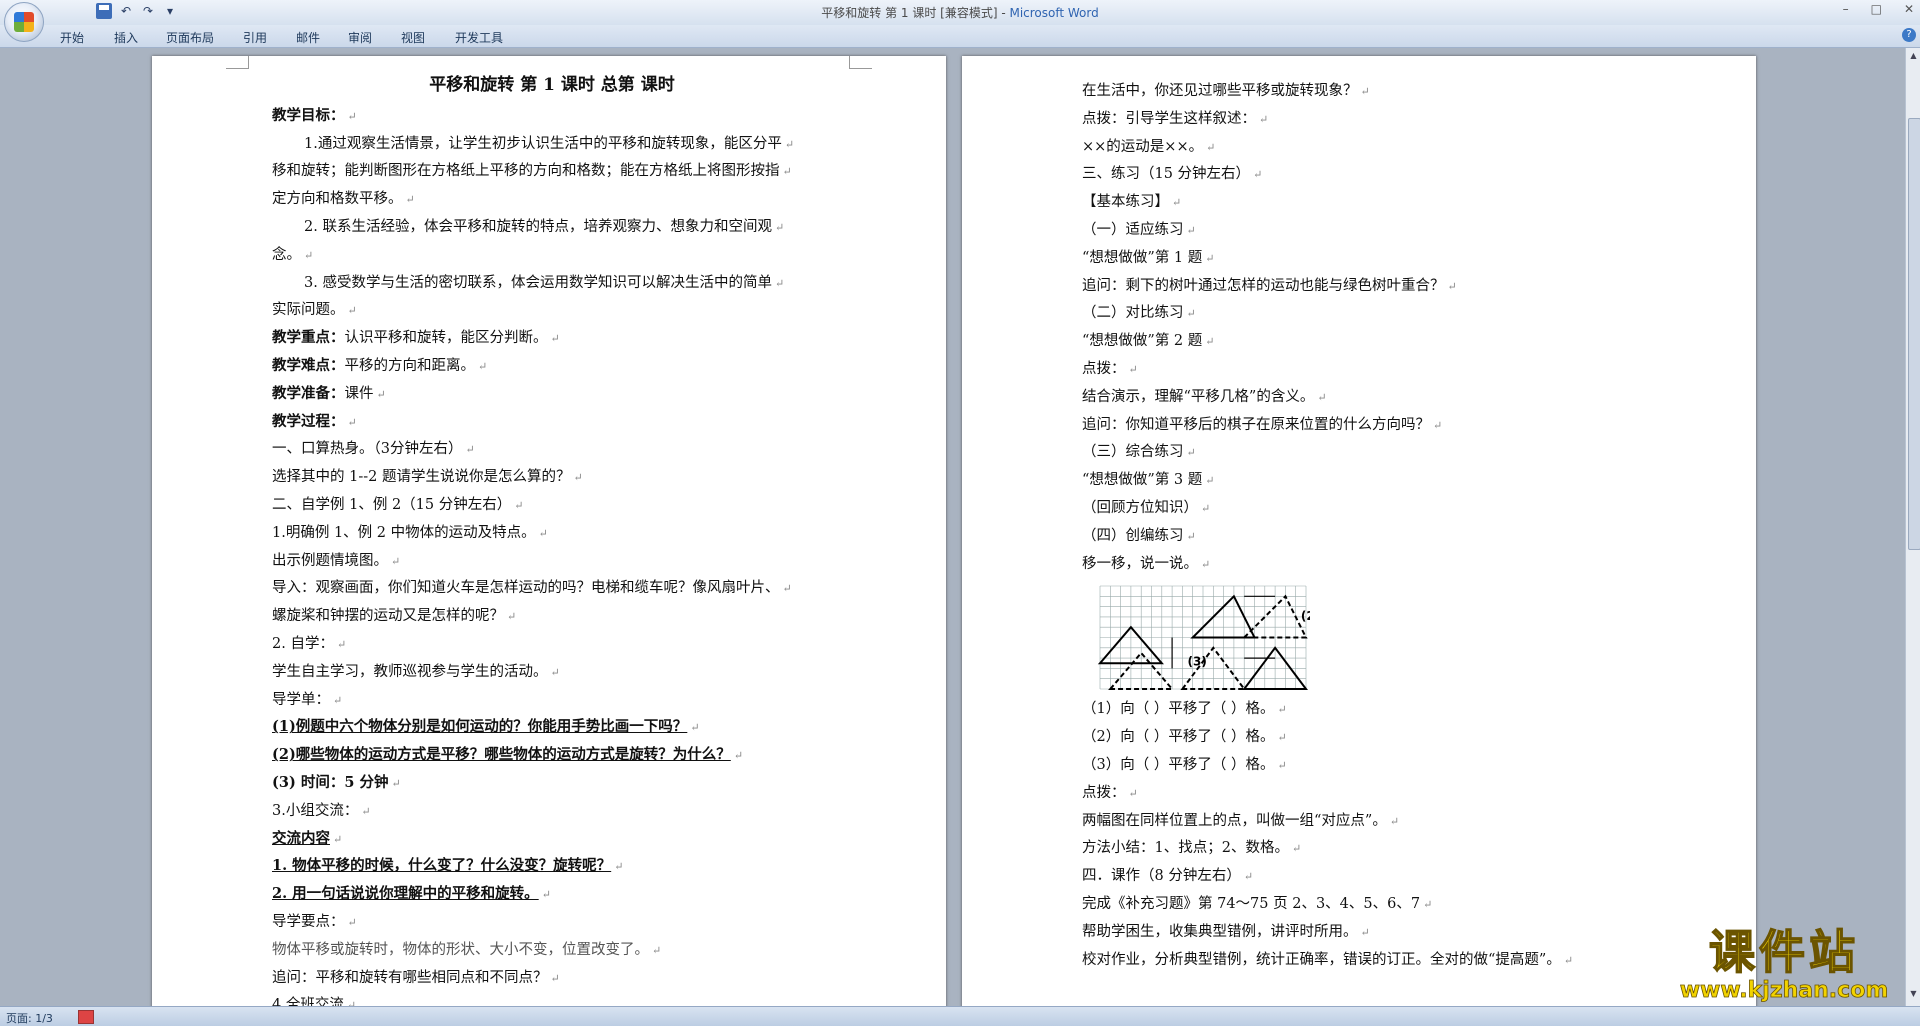  Describe the element at coordinates (1392, 342) in the screenshot. I see `paragraph-line: “想想做做”第 2 题 ↵` at that location.